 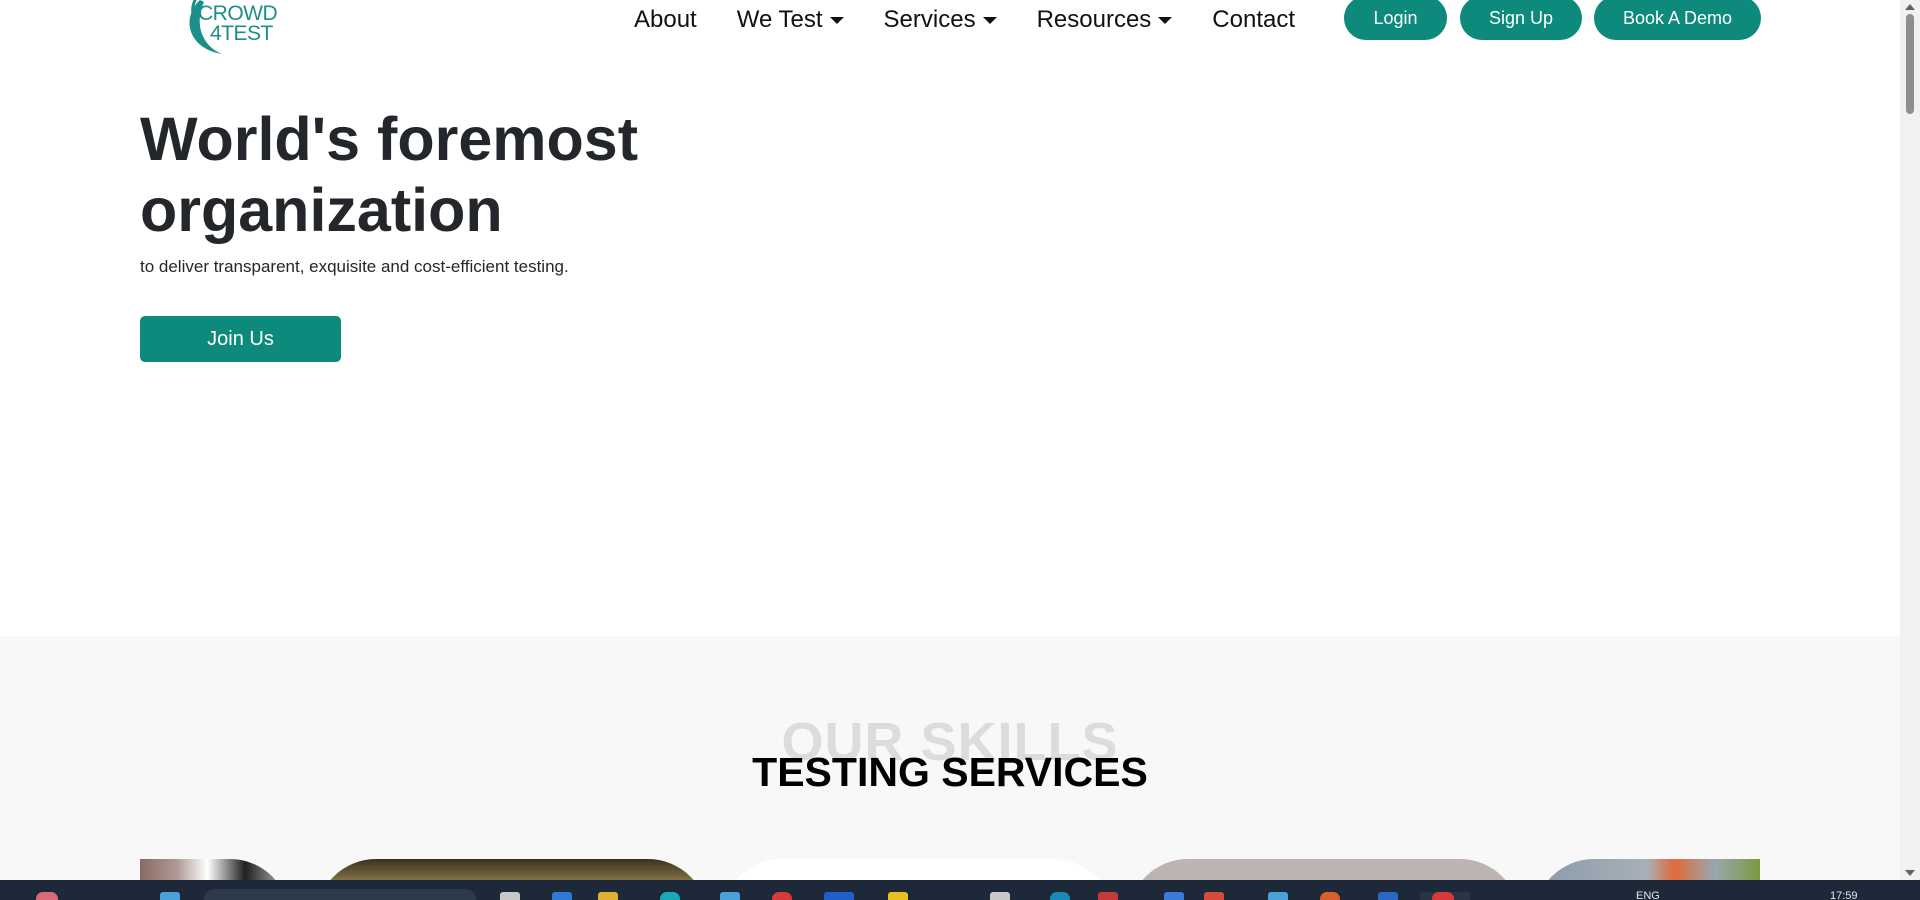 I want to click on login-button: Login, so click(x=1395, y=20).